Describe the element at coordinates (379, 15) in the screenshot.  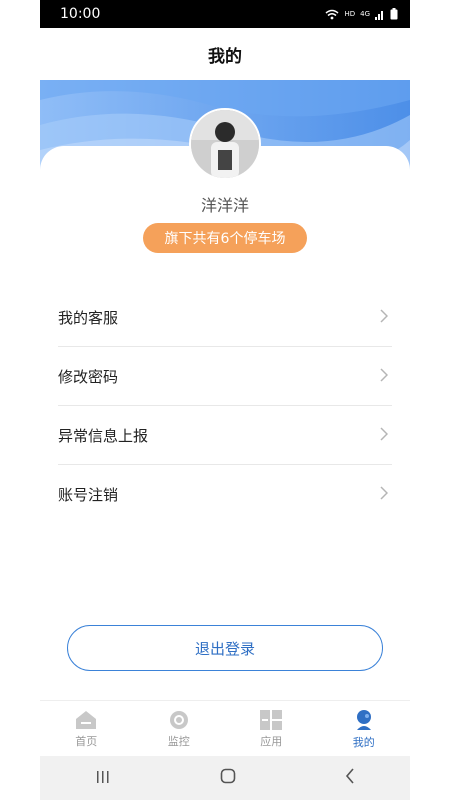
I see `4g-signal-icon` at that location.